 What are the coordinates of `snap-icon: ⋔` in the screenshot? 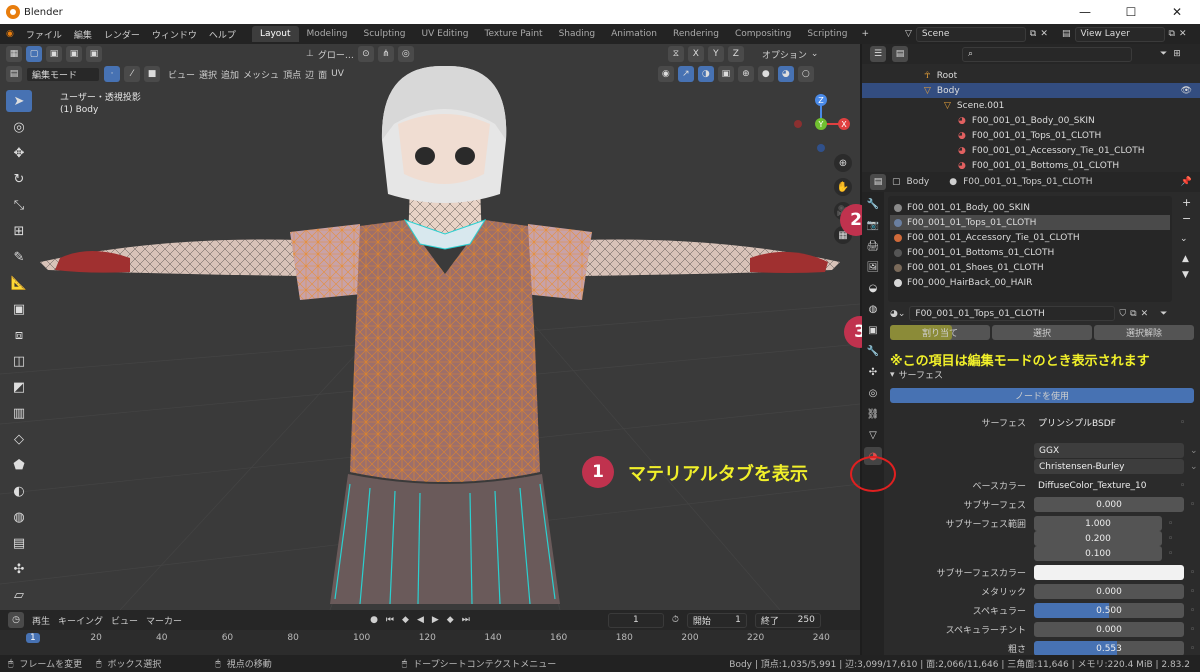 It's located at (385, 54).